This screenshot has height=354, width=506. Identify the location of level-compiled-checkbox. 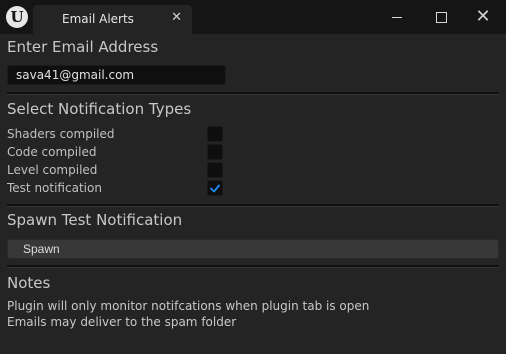
(215, 170).